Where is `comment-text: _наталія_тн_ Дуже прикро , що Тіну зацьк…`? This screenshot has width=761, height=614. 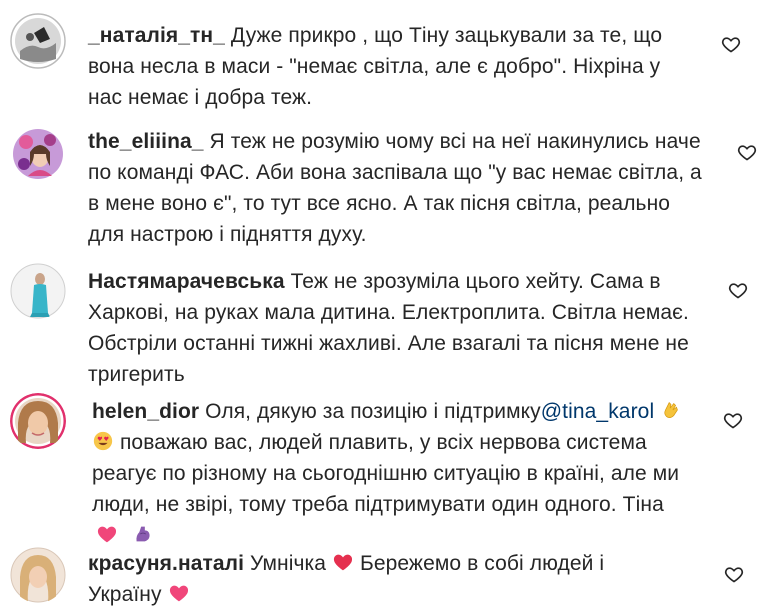 comment-text: _наталія_тн_ Дуже прикро , що Тіну зацьк… is located at coordinates (388, 66).